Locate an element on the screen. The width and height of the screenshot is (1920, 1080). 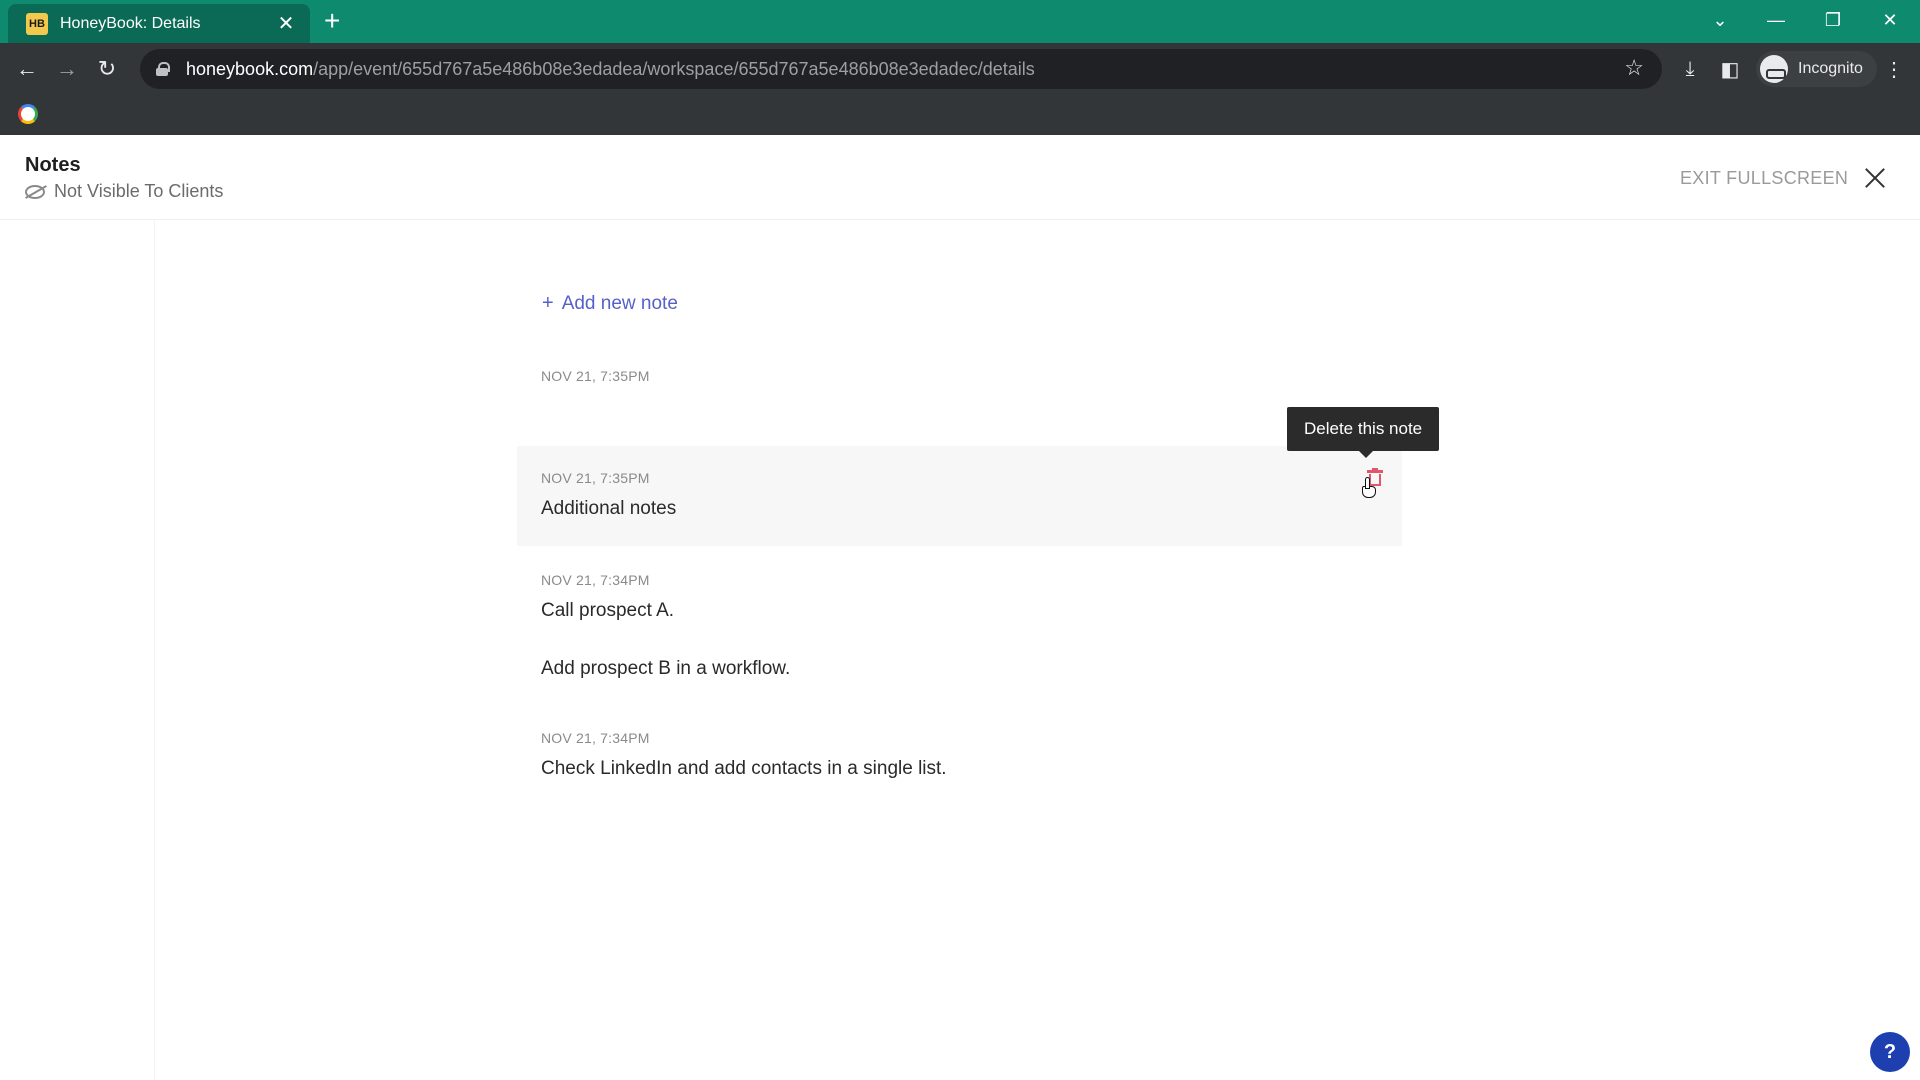
add-new-note-label: Add new note is located at coordinates (619, 303).